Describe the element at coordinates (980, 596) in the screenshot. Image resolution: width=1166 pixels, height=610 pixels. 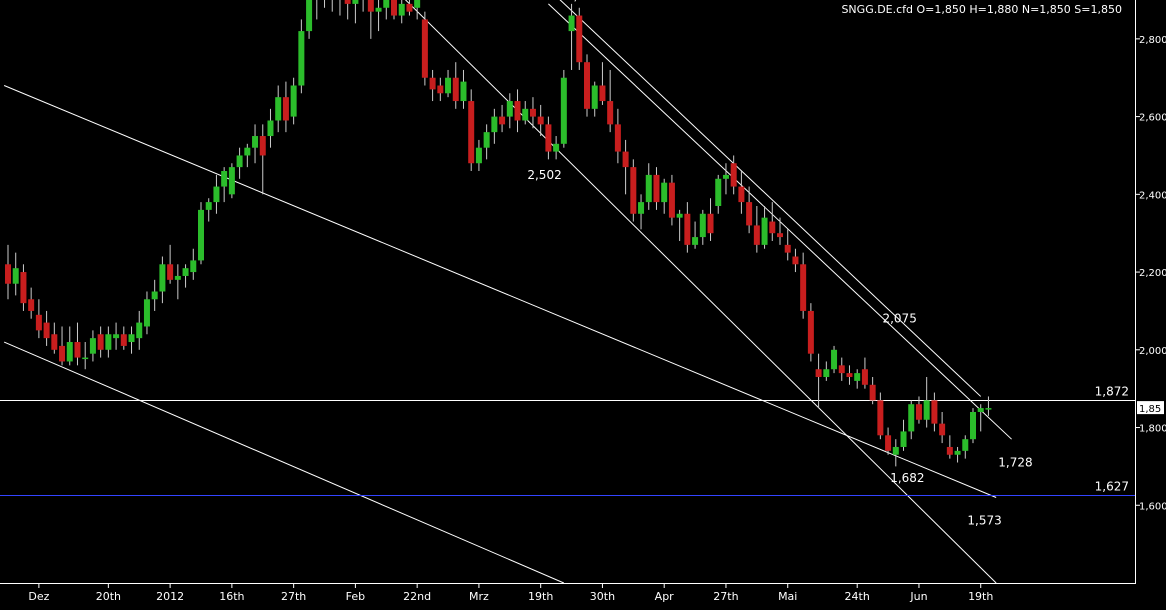
I see `x-tick-label: 19th` at that location.